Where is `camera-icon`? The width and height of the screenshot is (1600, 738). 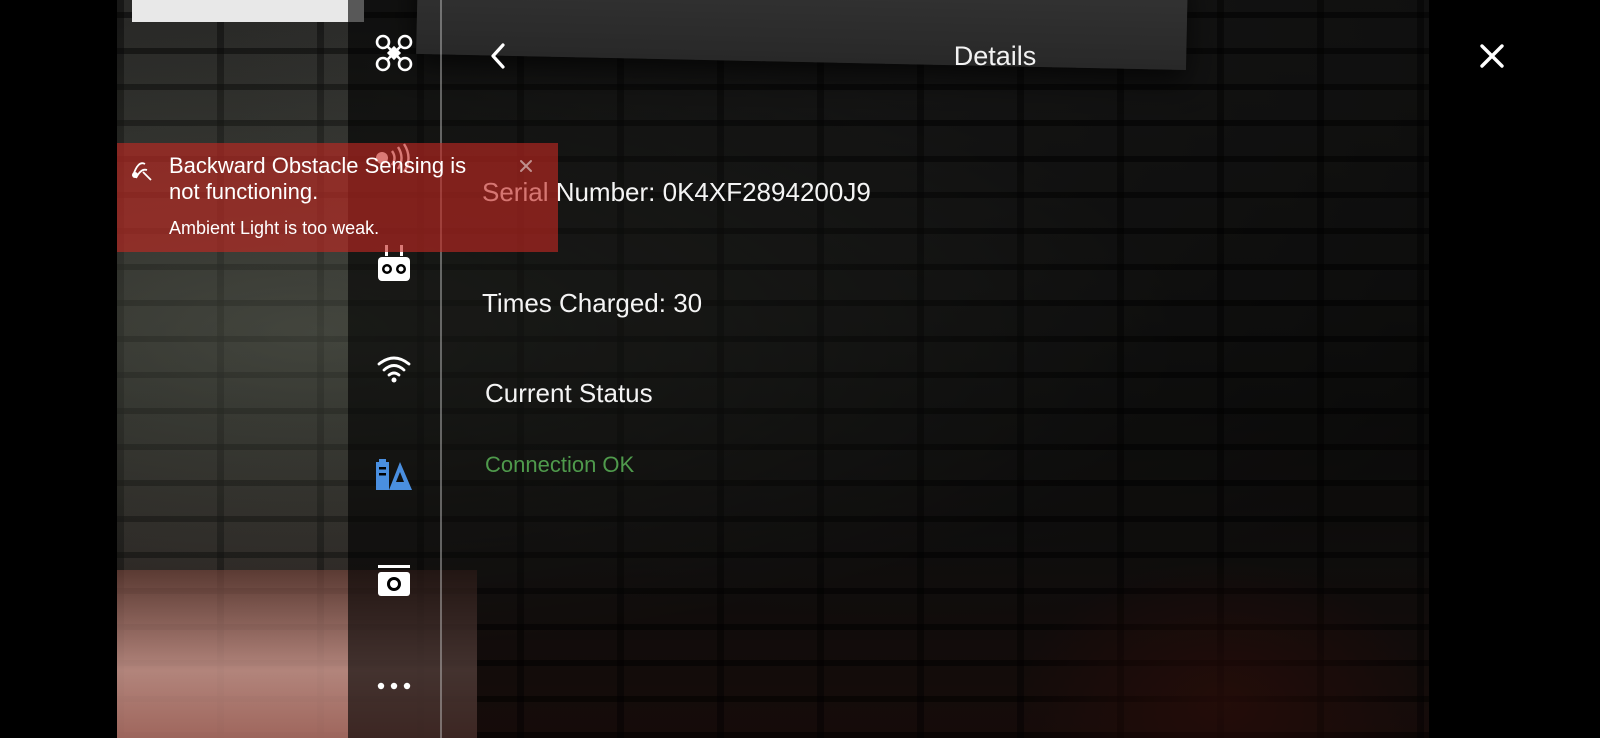 camera-icon is located at coordinates (394, 580).